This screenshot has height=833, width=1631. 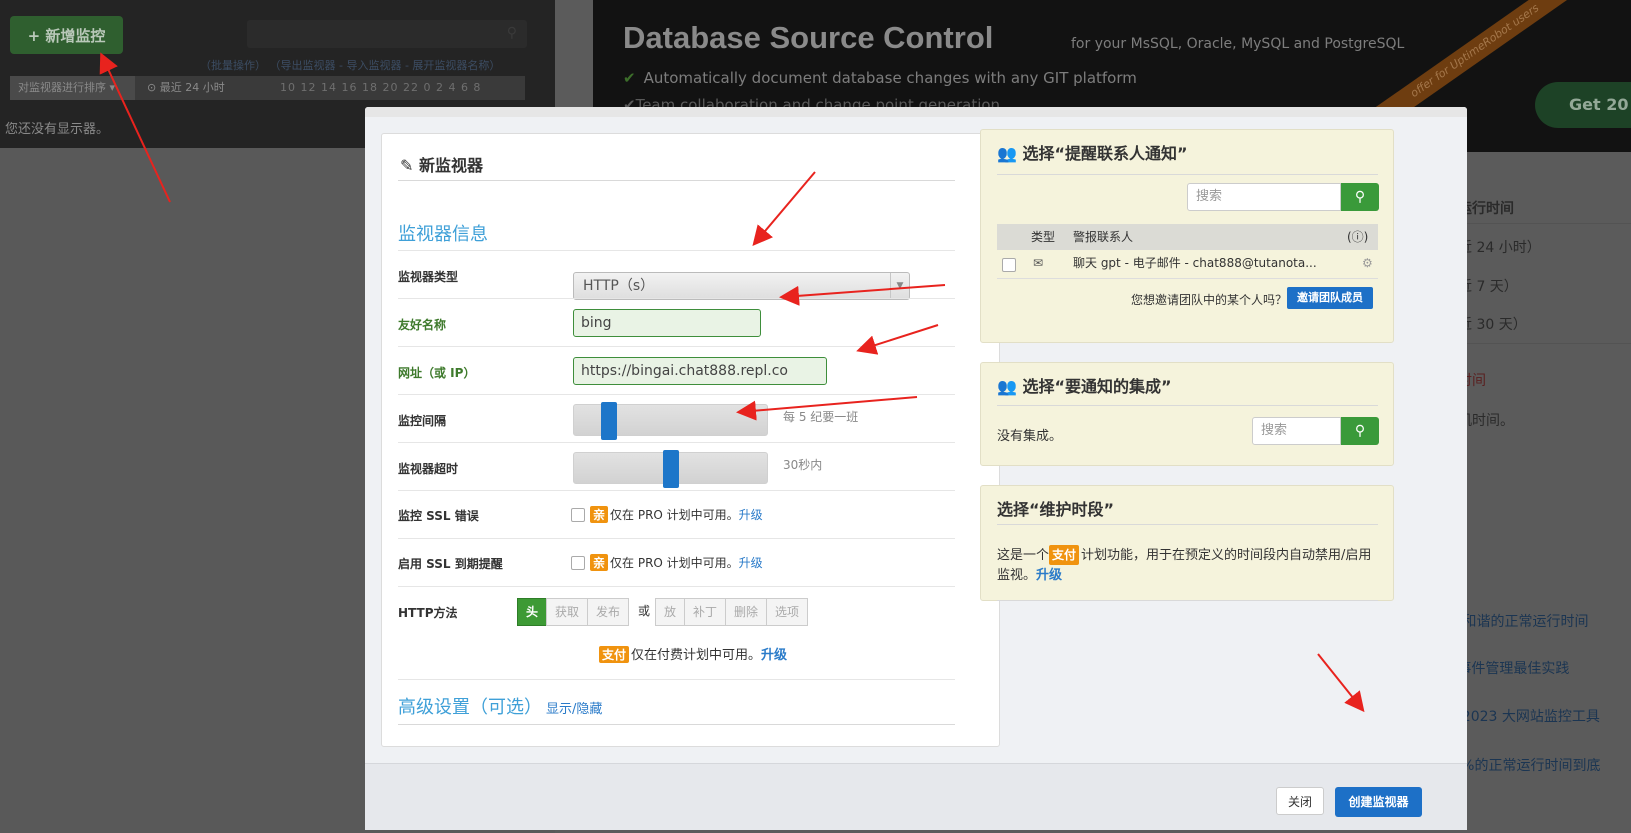 What do you see at coordinates (1043, 237) in the screenshot?
I see `col-type: 类型` at bounding box center [1043, 237].